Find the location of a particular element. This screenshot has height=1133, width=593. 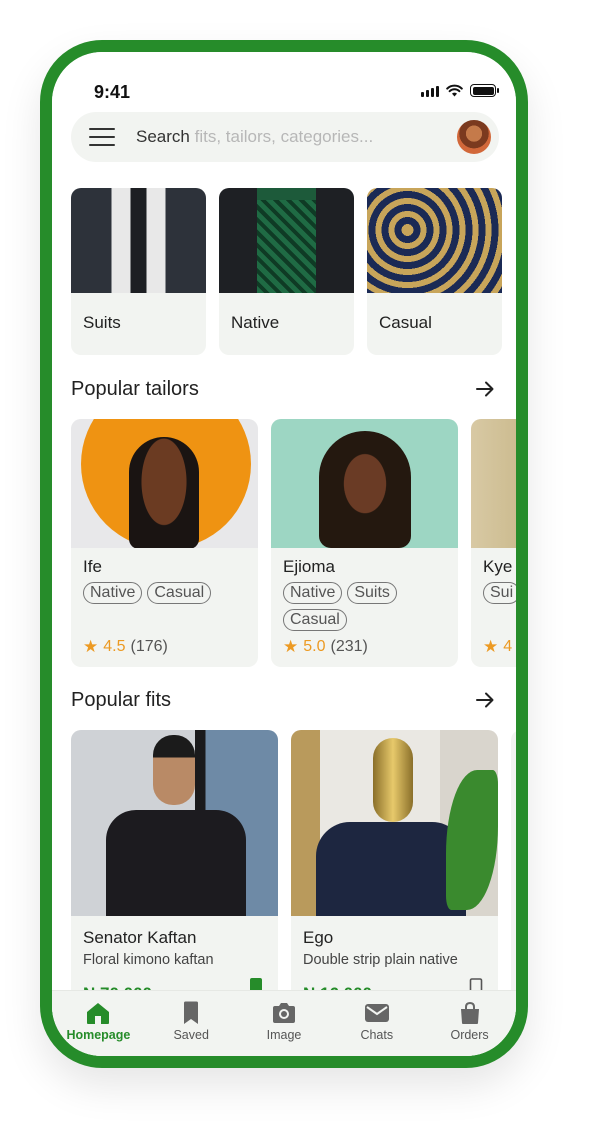

category-label: Native is located at coordinates (255, 322).